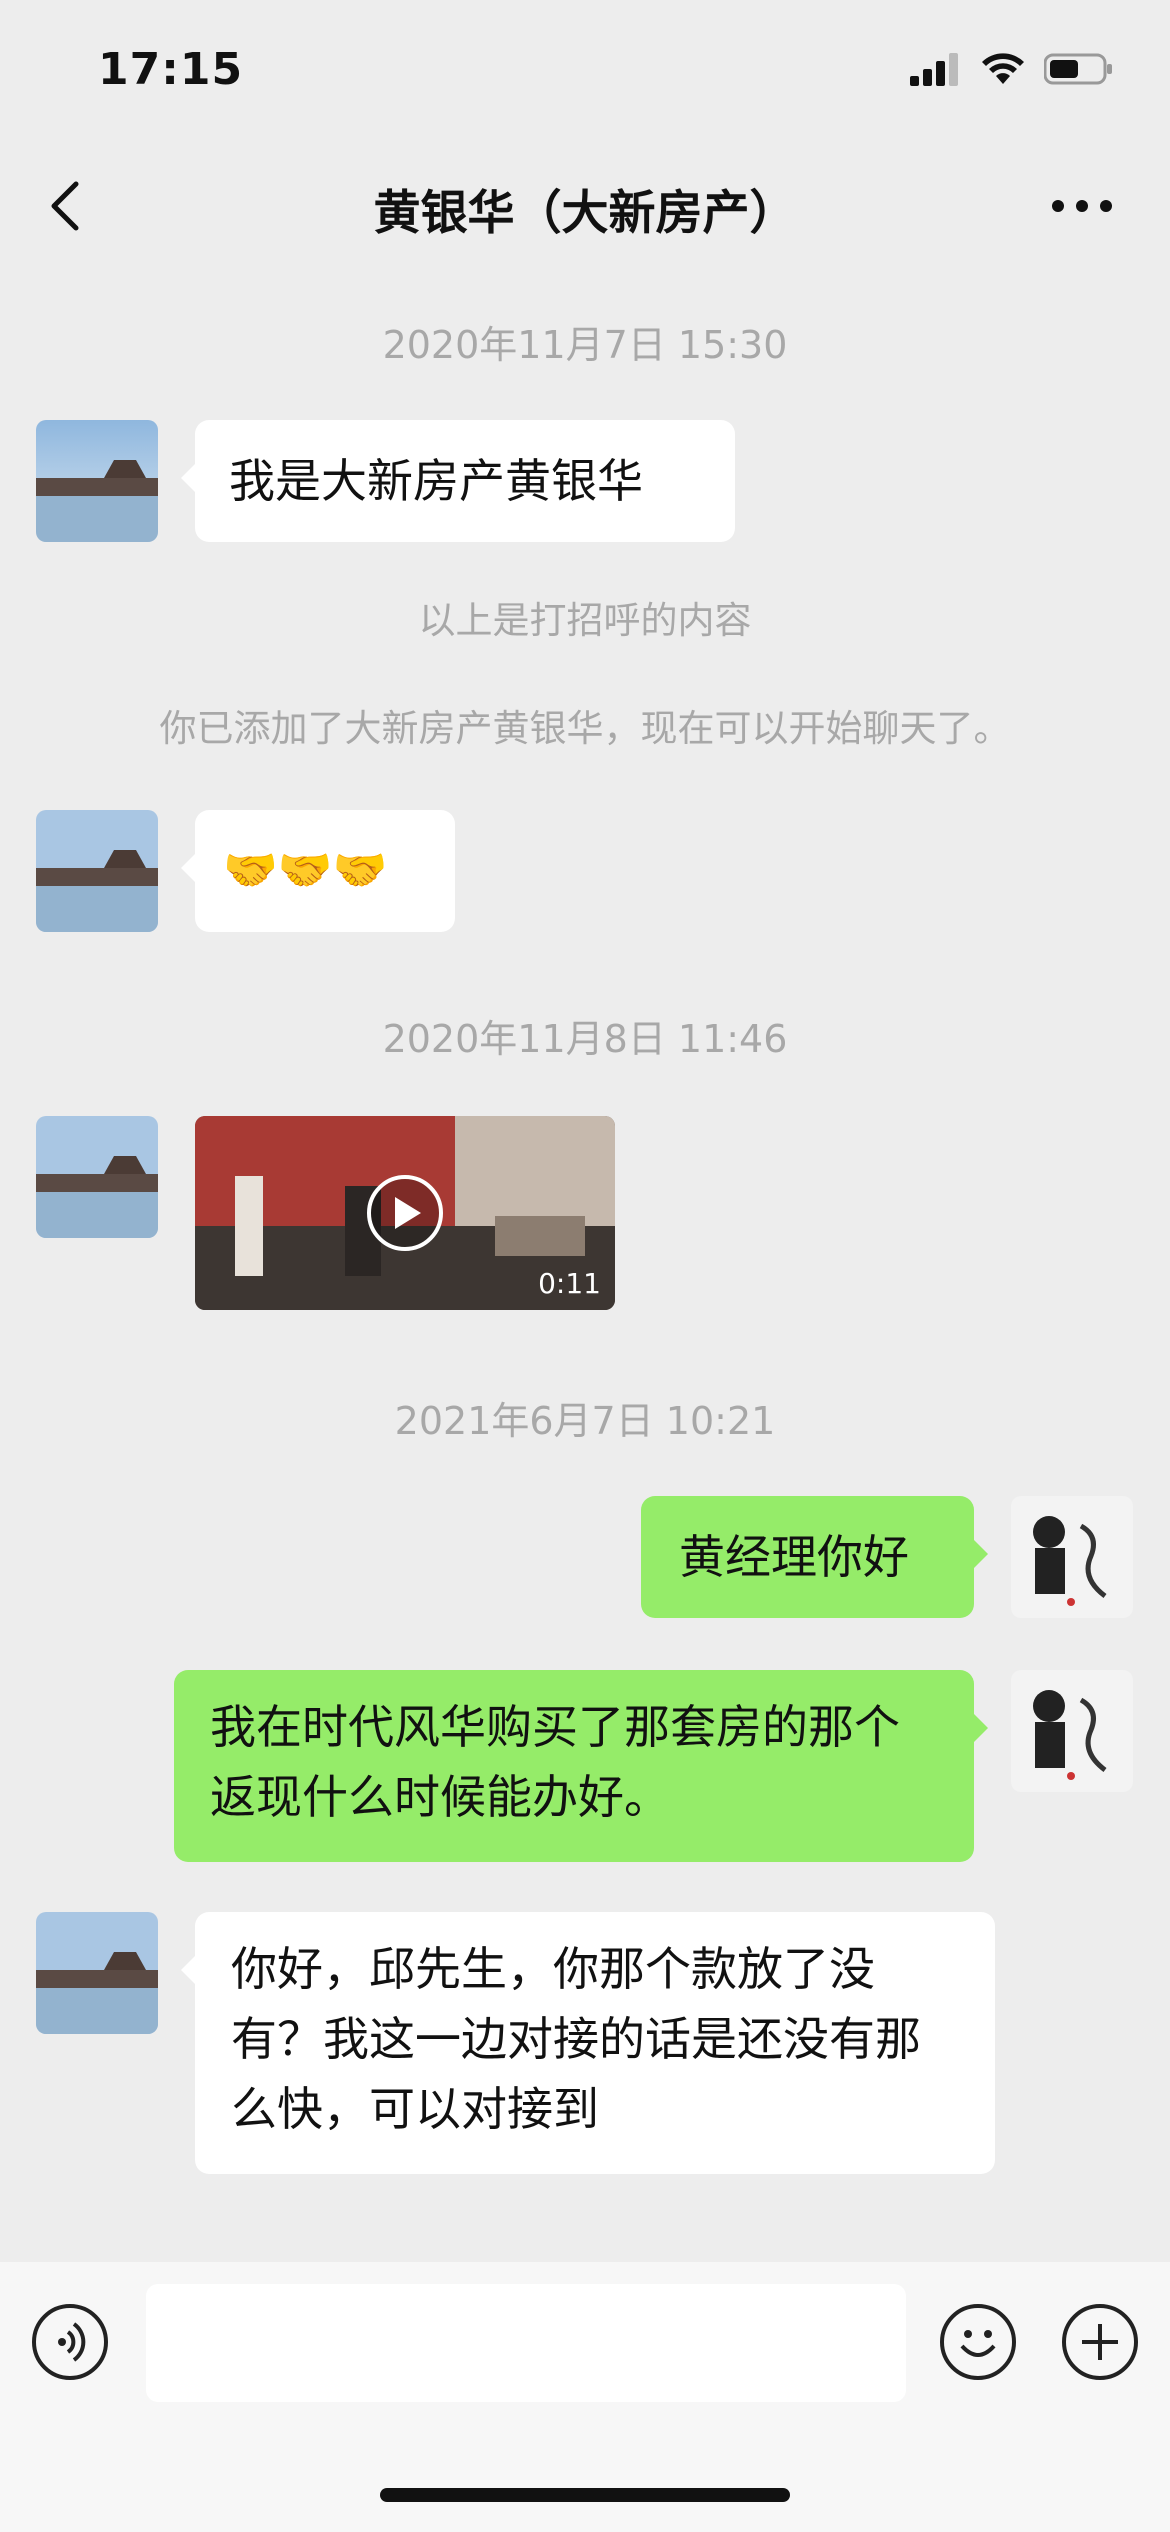 Image resolution: width=1170 pixels, height=2532 pixels. I want to click on status-icons, so click(1012, 69).